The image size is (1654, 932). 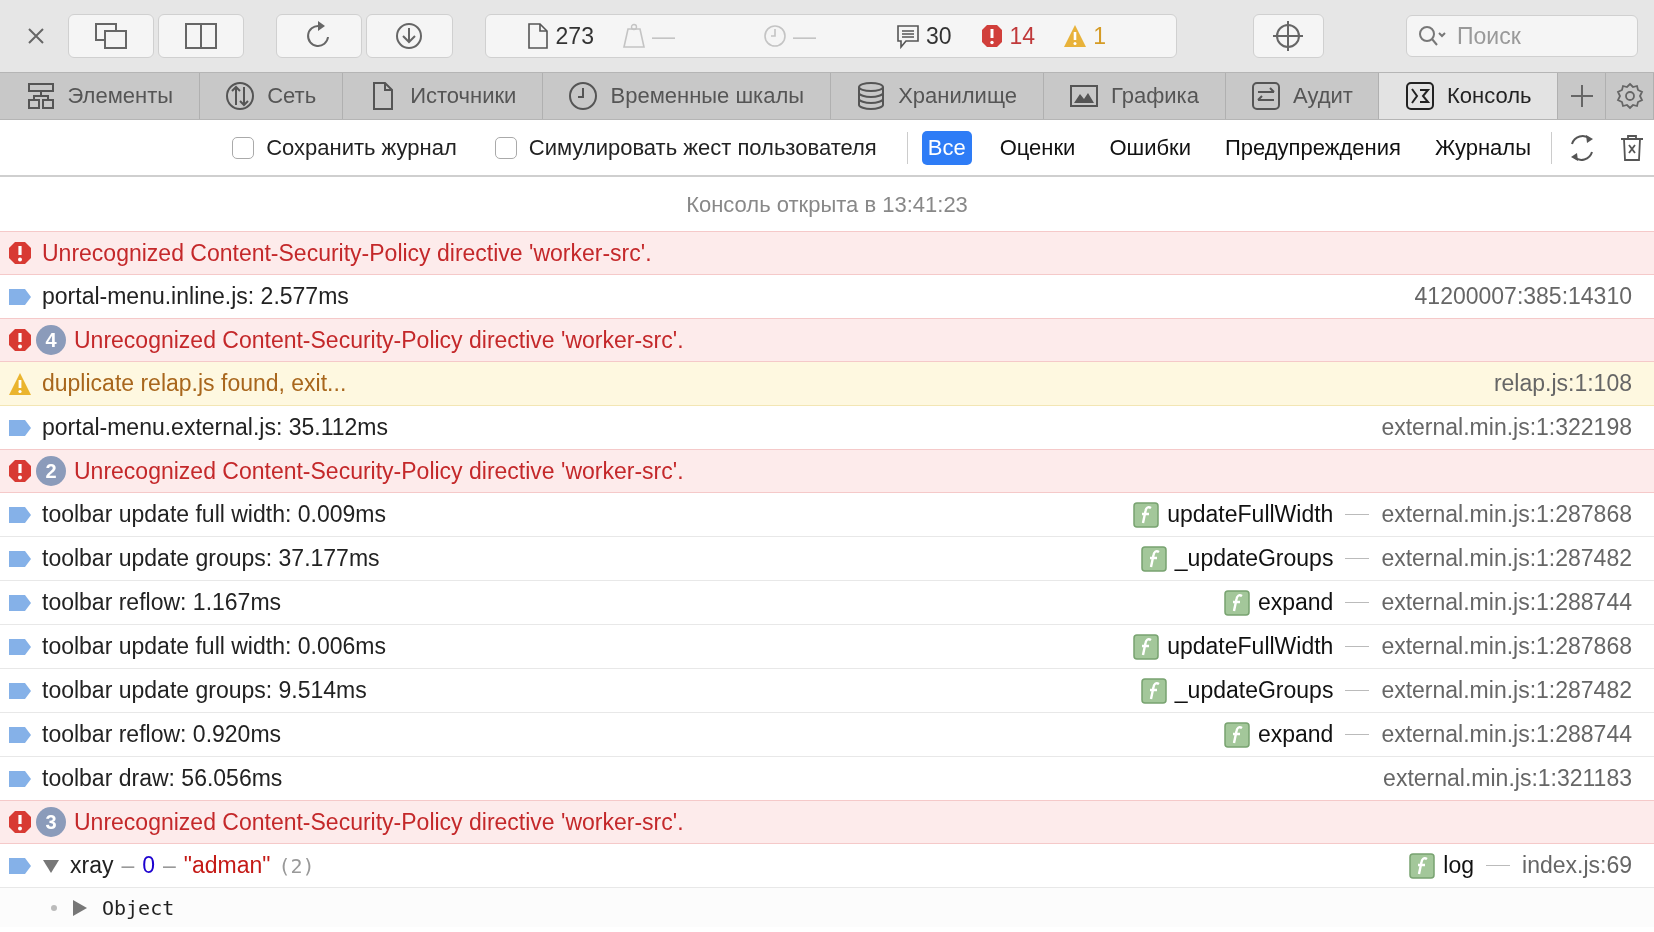 What do you see at coordinates (51, 471) in the screenshot?
I see `repeat-count: 2` at bounding box center [51, 471].